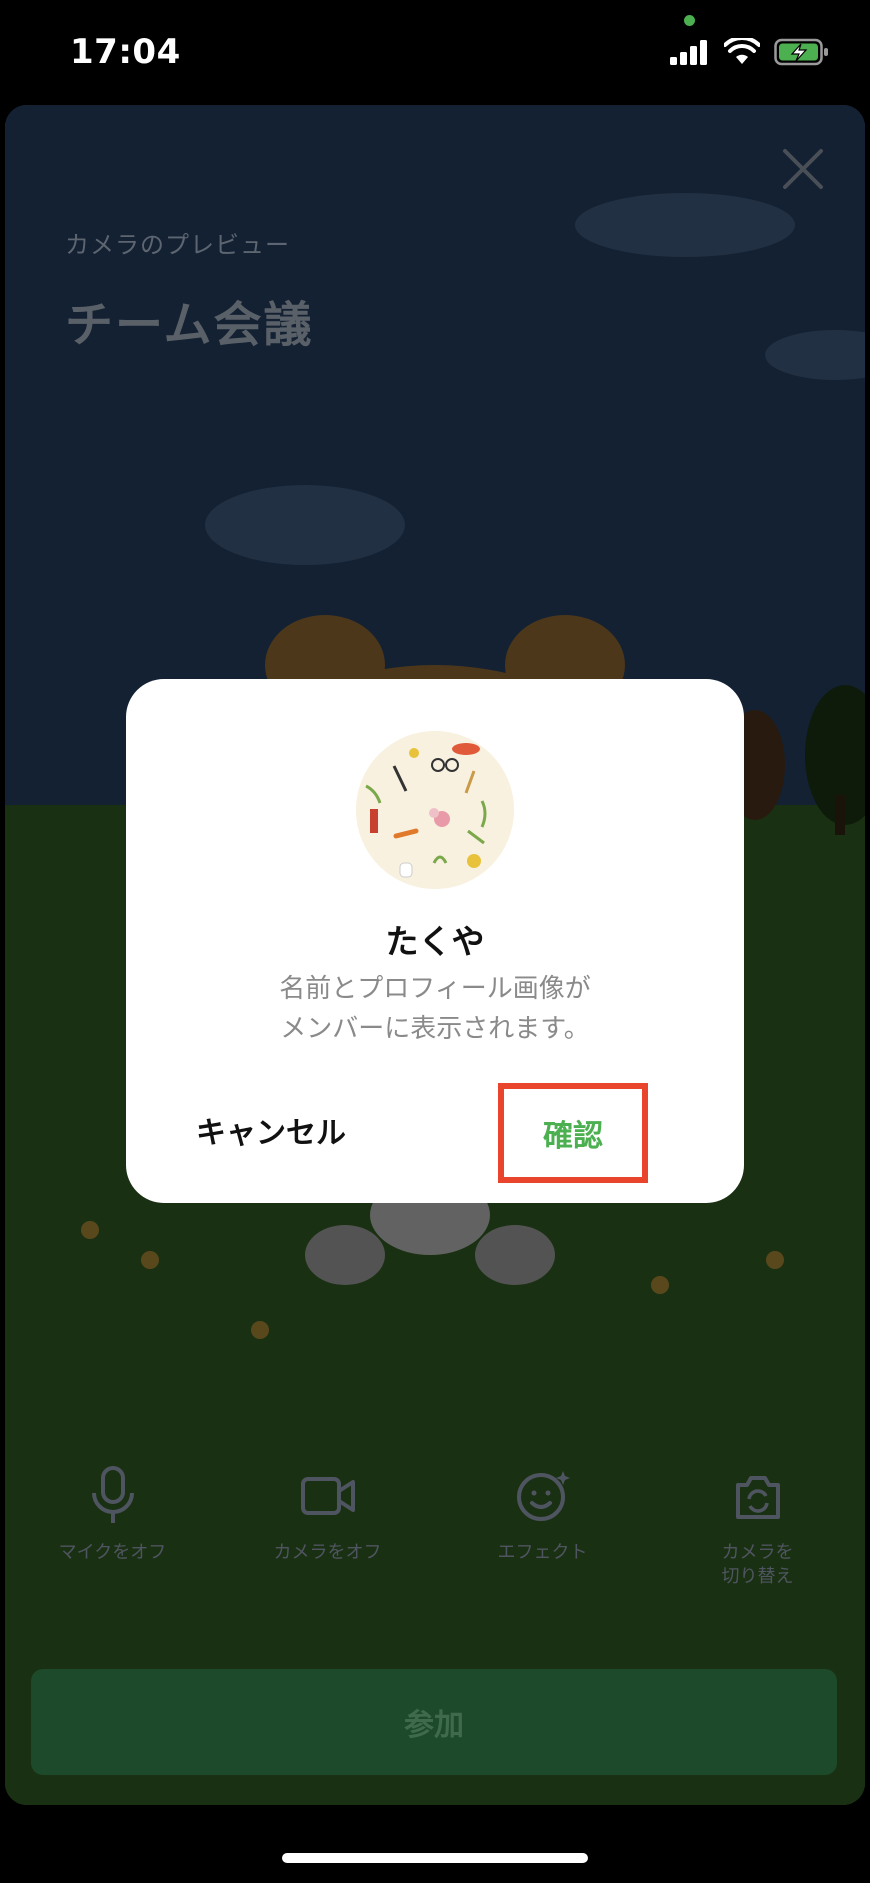 The width and height of the screenshot is (870, 1883). What do you see at coordinates (435, 52) in the screenshot?
I see `status-bar: 17:04` at bounding box center [435, 52].